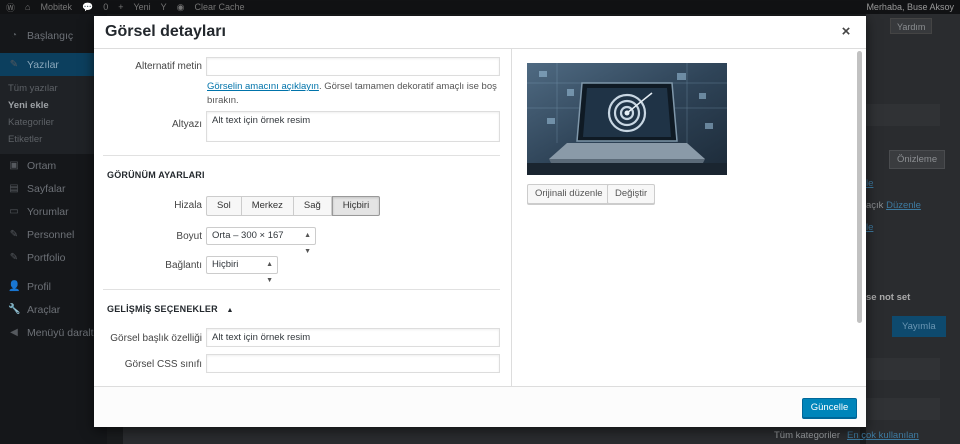 This screenshot has width=960, height=444. I want to click on modal-scrollbar-thumb, so click(859, 187).